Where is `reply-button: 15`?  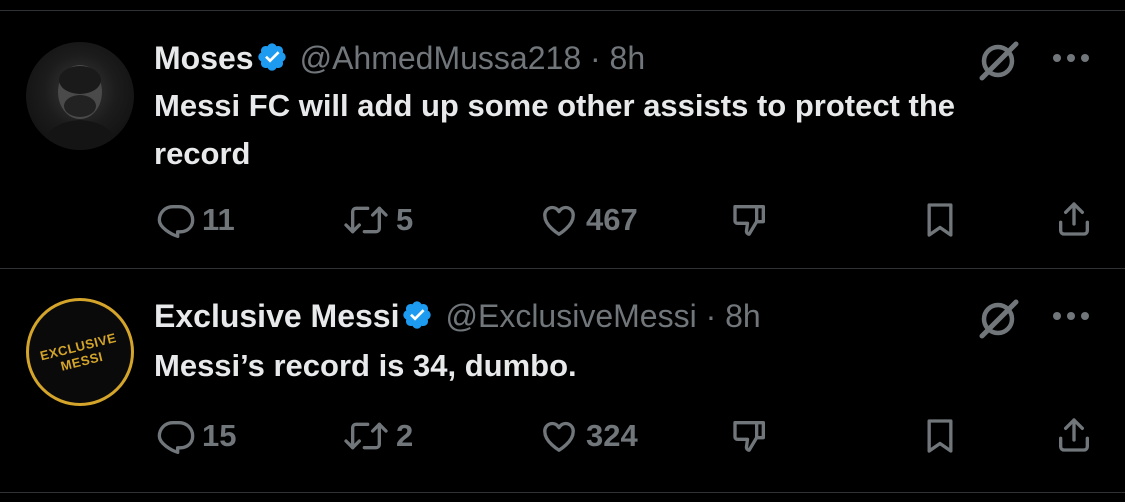 reply-button: 15 is located at coordinates (196, 436).